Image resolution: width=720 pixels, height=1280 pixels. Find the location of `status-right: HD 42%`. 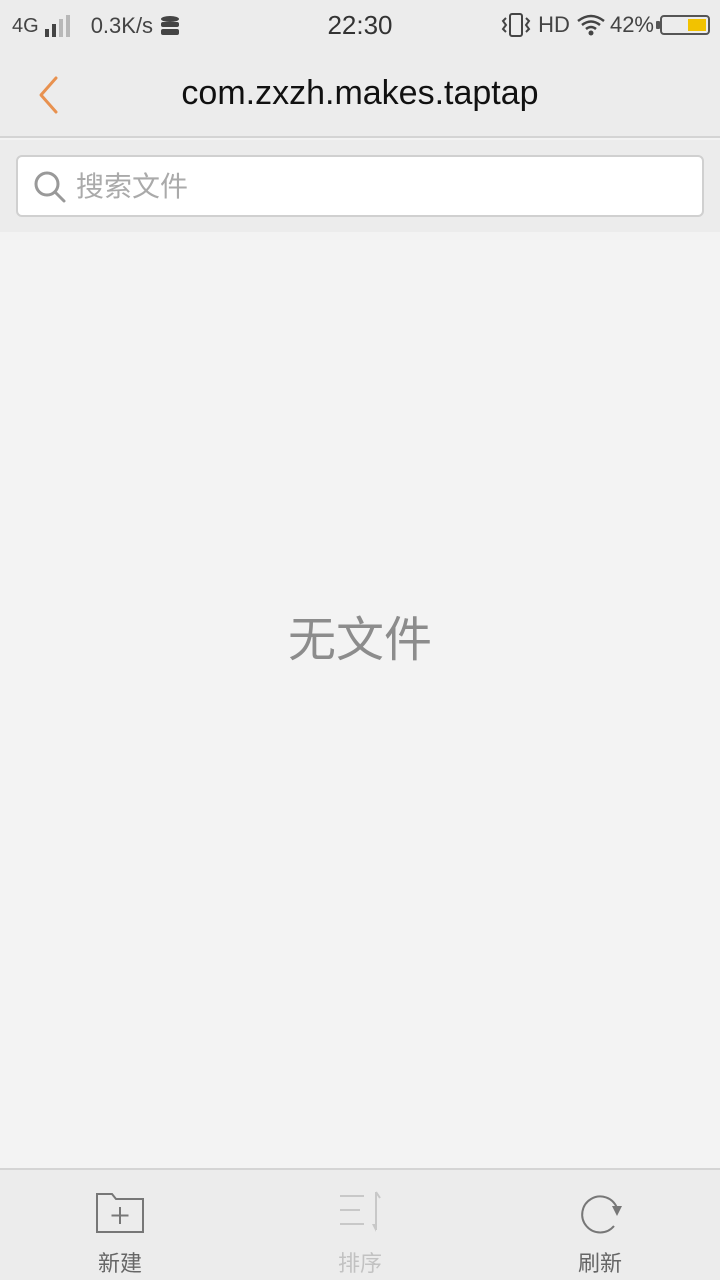

status-right: HD 42% is located at coordinates (605, 25).